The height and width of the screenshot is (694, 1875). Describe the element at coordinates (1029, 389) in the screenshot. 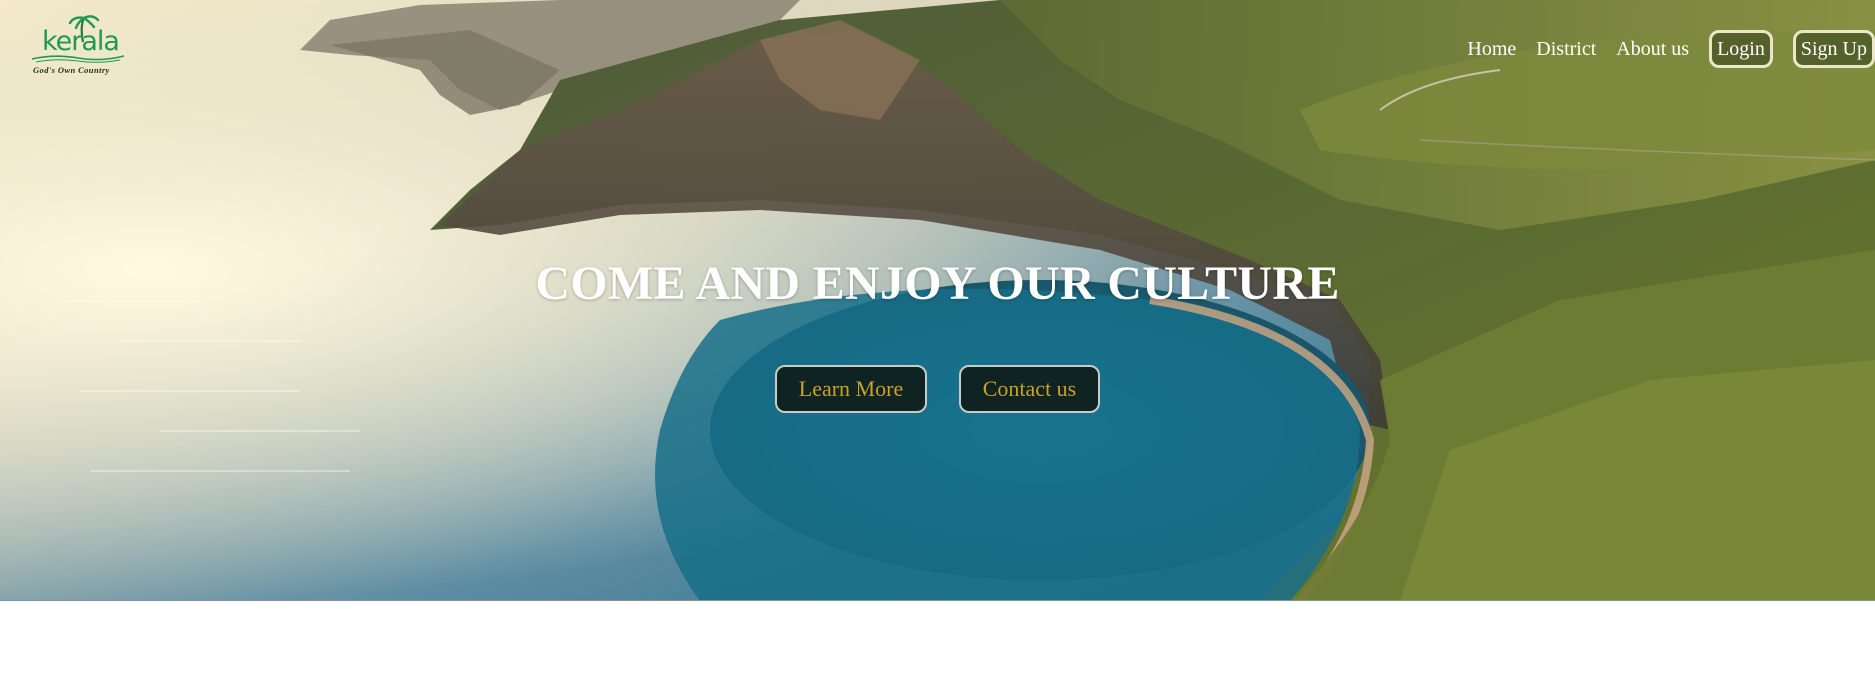

I see `contact-us-button: Contact us` at that location.